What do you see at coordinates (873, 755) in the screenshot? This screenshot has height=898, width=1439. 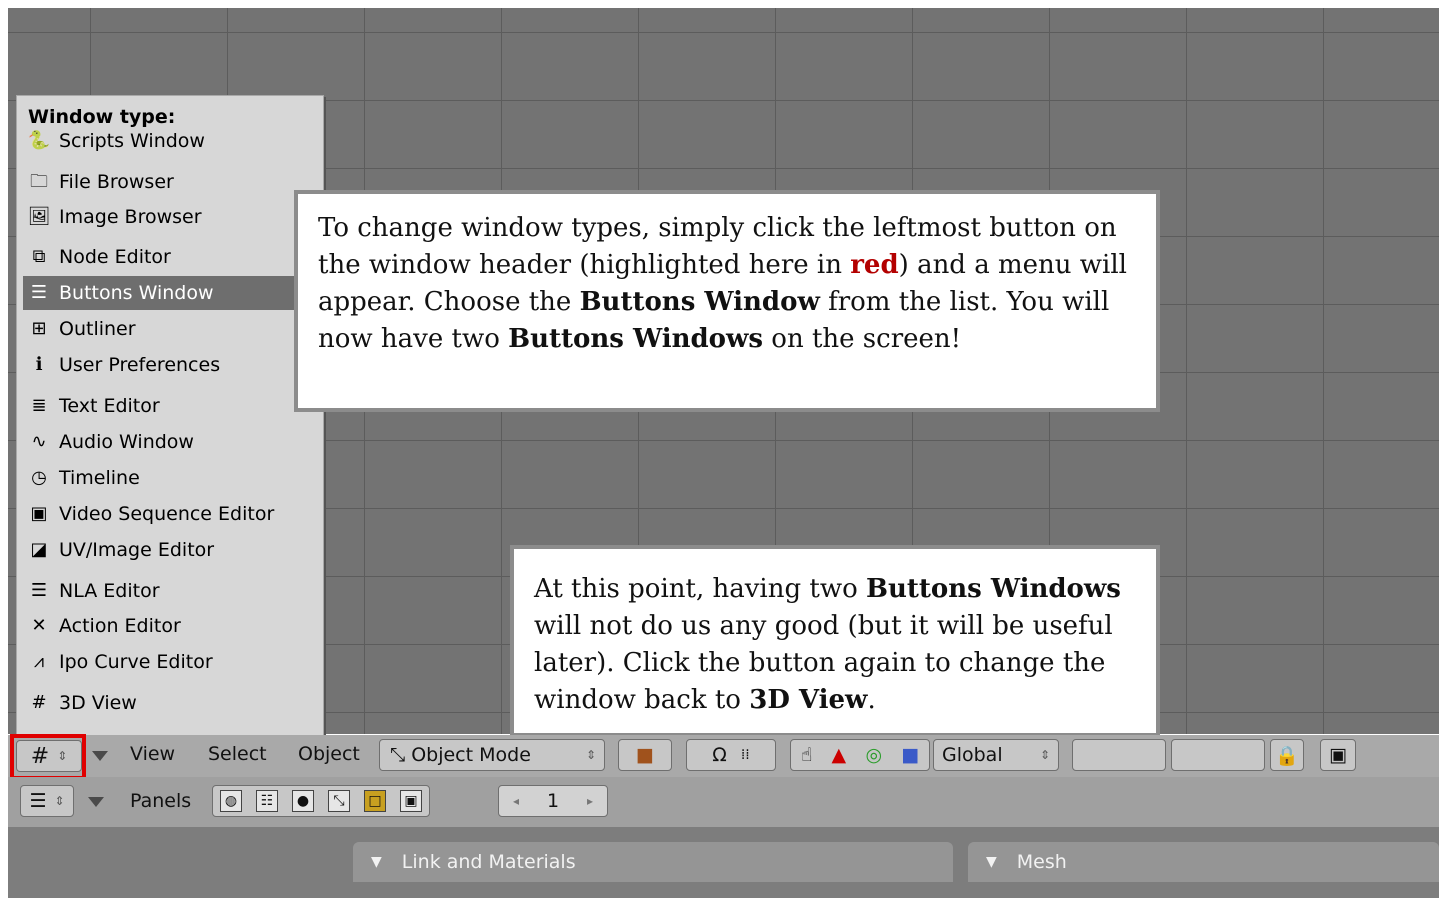 I see `rotate-icon: ◎` at bounding box center [873, 755].